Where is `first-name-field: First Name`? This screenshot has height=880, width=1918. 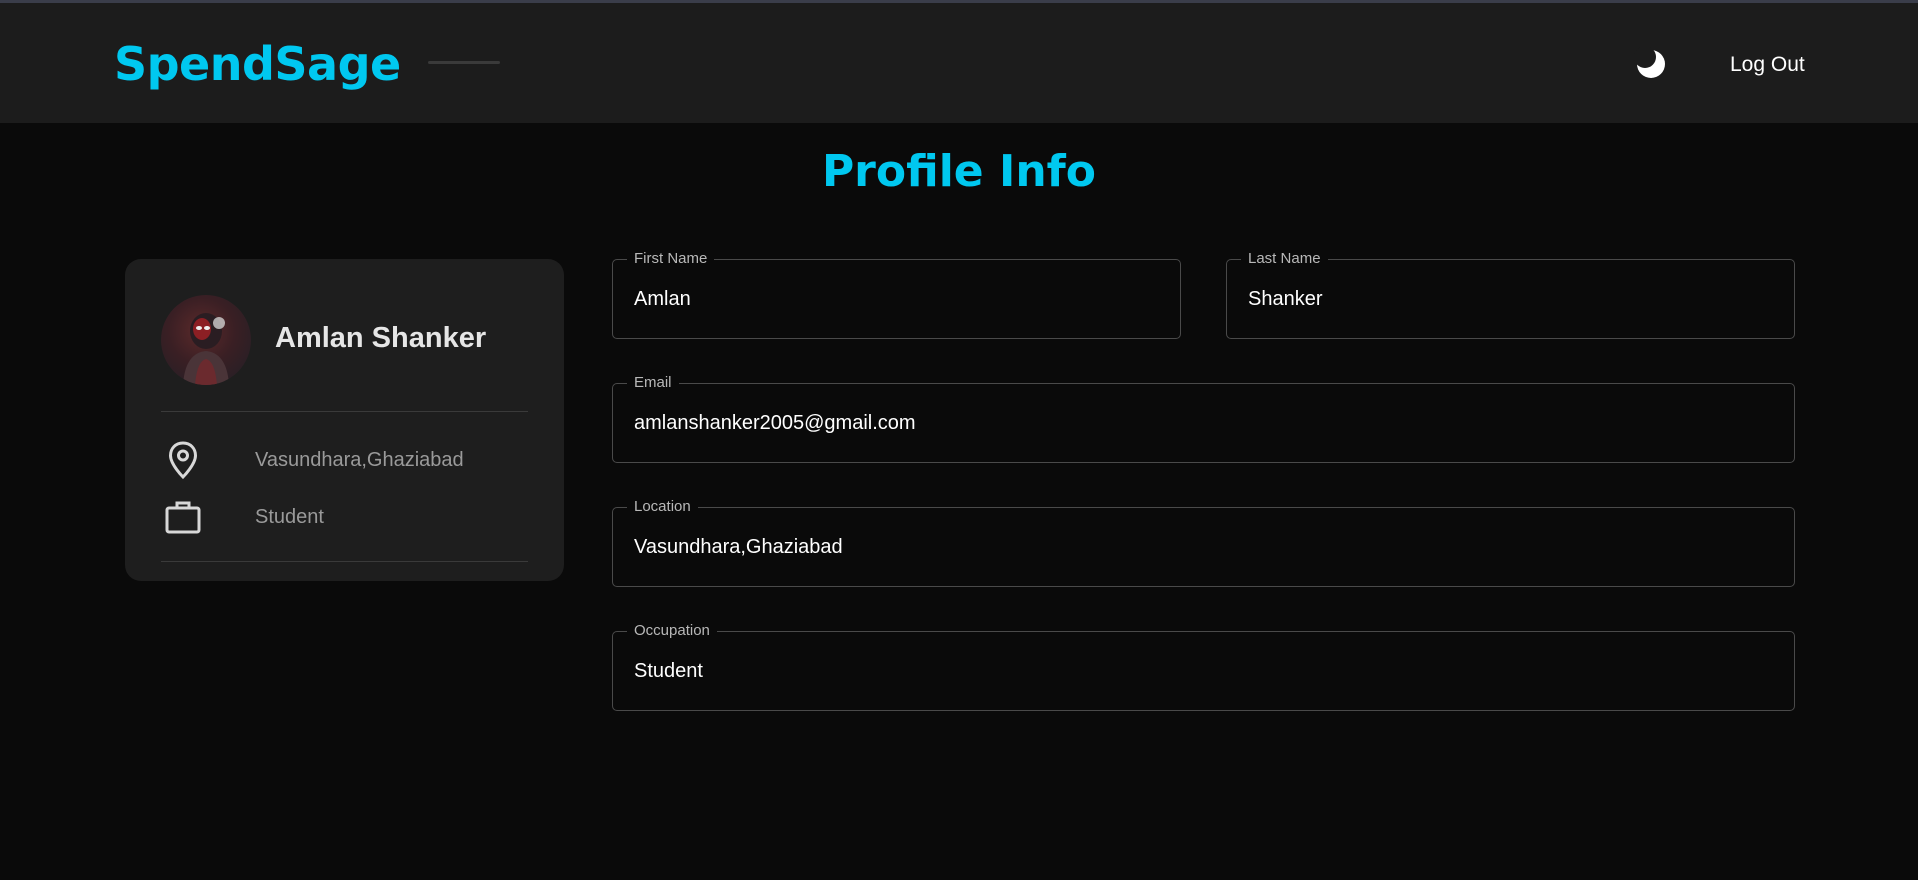
first-name-field: First Name is located at coordinates (896, 294).